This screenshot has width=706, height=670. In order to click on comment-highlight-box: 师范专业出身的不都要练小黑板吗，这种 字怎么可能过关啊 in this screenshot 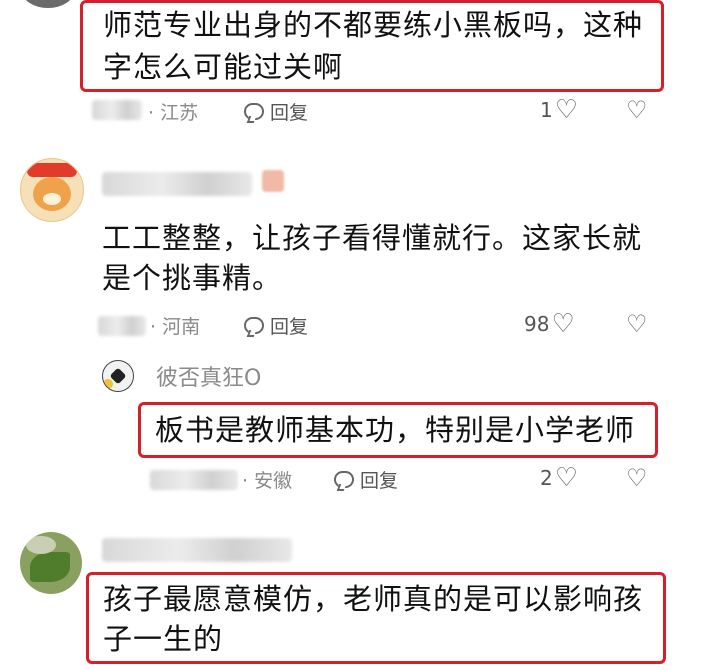, I will do `click(372, 46)`.